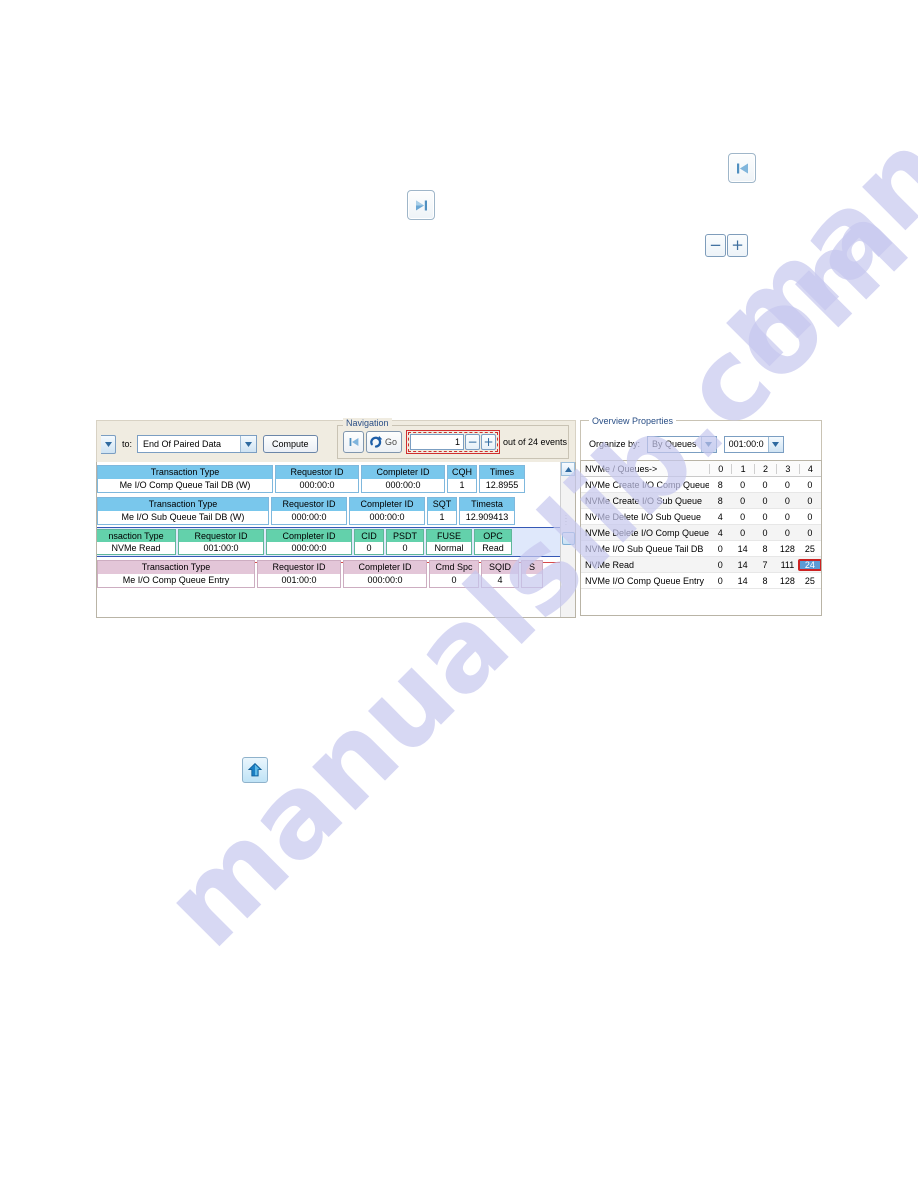  What do you see at coordinates (682, 444) in the screenshot?
I see `organize-by-combo: By Queues` at bounding box center [682, 444].